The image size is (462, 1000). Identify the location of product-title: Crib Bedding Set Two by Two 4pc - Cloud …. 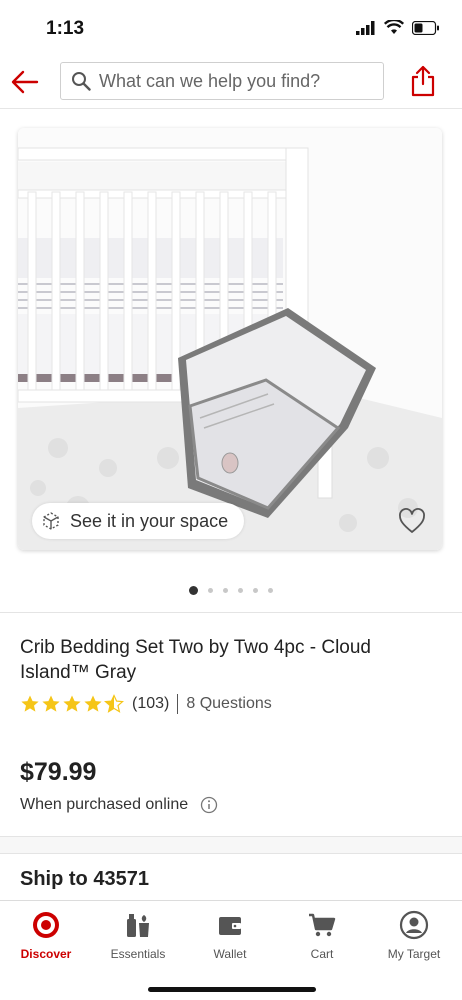
(195, 660).